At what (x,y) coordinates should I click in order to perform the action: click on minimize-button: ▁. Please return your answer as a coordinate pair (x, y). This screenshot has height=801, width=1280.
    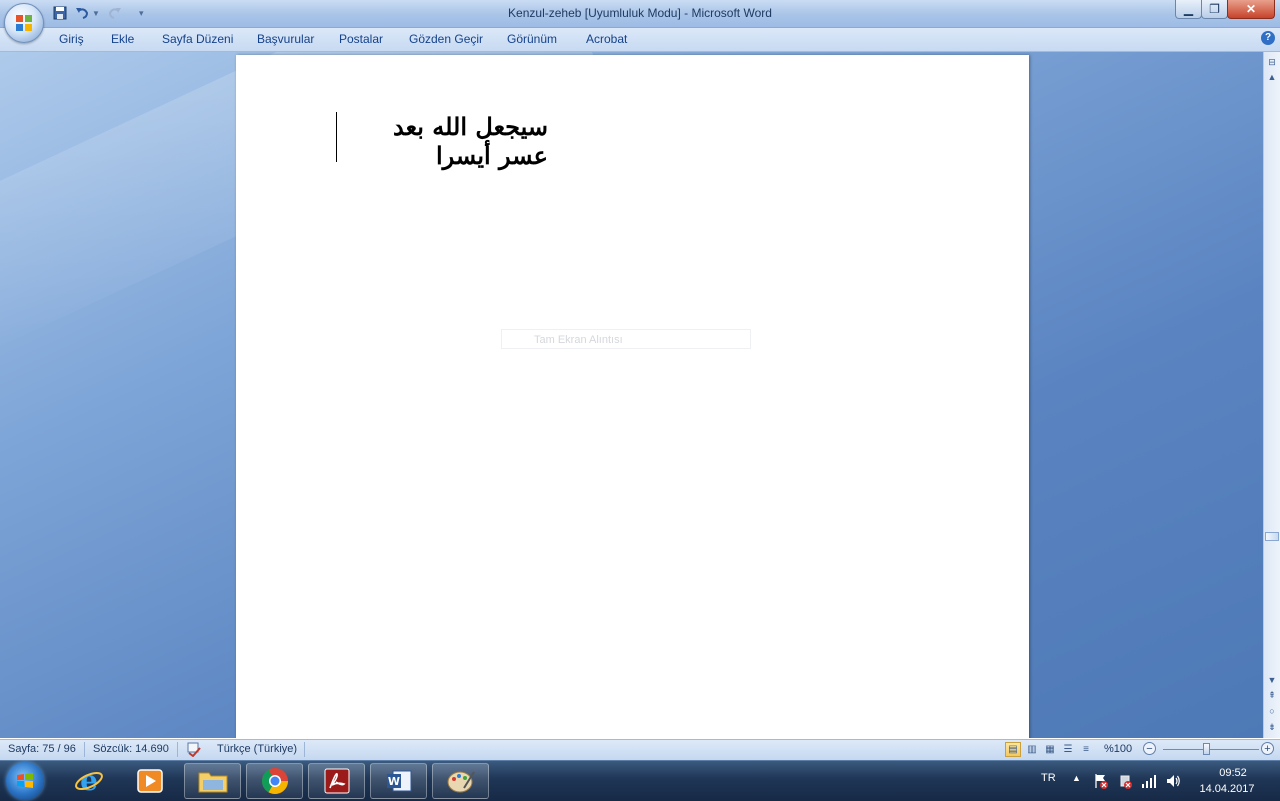
    Looking at the image, I should click on (1188, 9).